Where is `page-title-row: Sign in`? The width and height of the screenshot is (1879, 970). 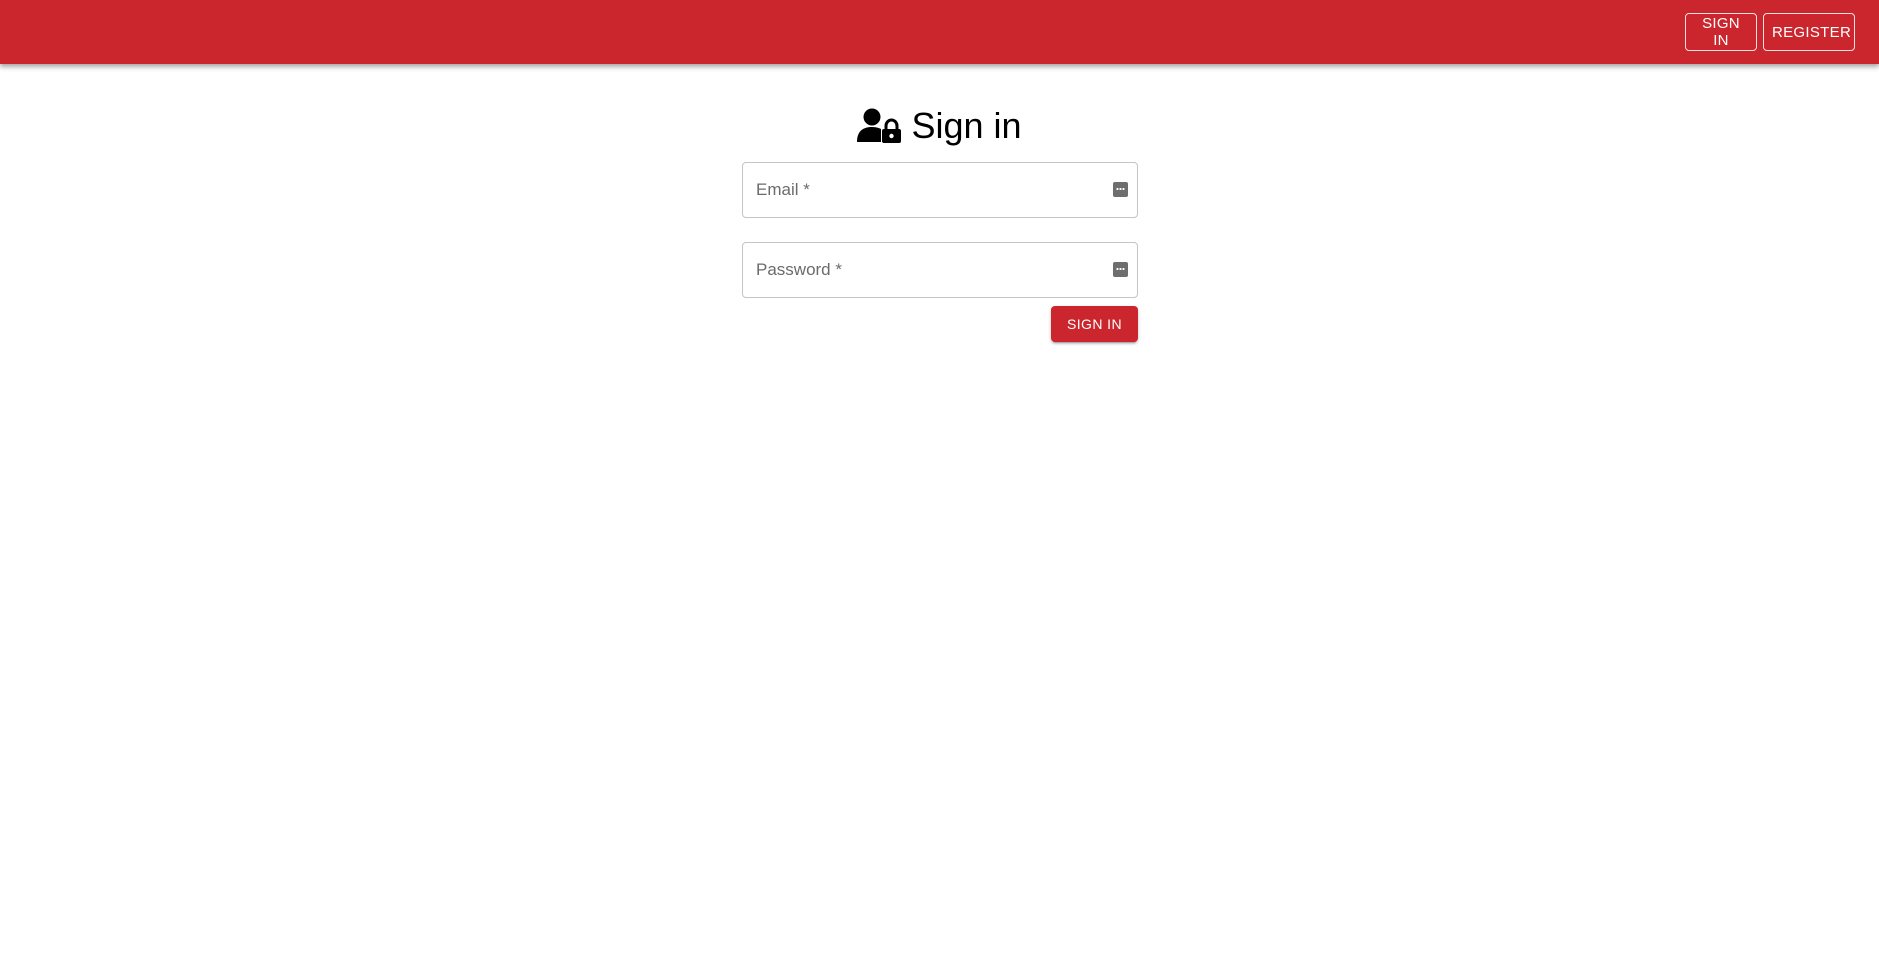
page-title-row: Sign in is located at coordinates (939, 126).